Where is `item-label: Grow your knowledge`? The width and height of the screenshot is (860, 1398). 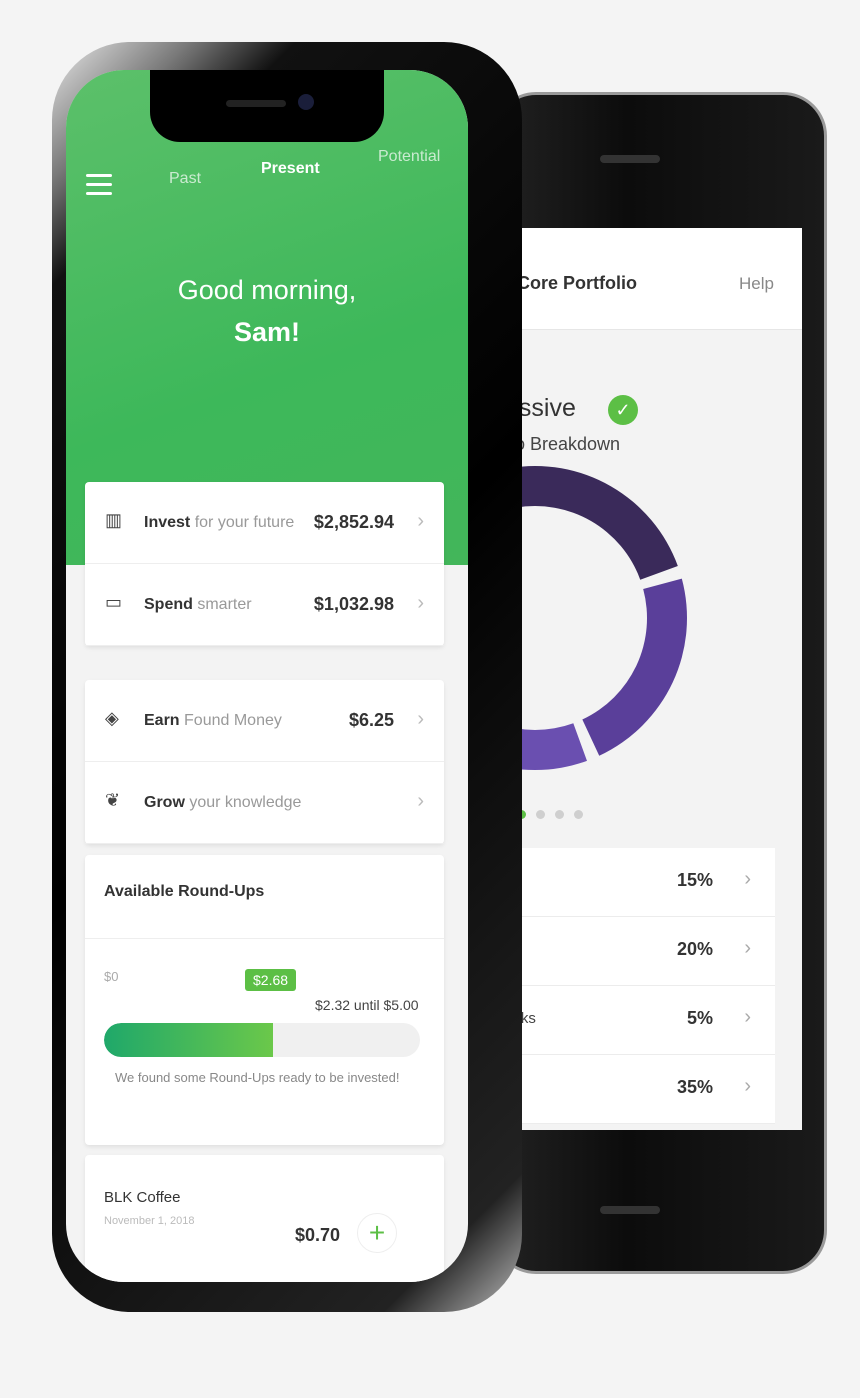
item-label: Grow your knowledge is located at coordinates (223, 802).